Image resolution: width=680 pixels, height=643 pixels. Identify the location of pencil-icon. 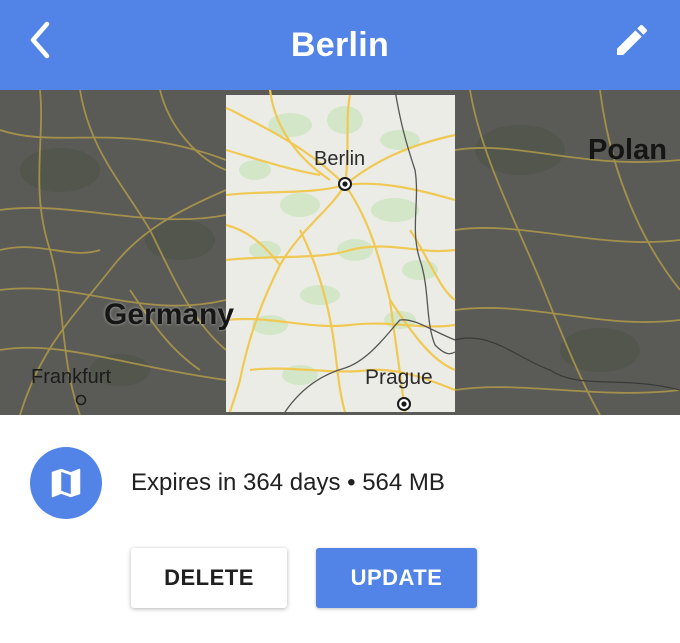
(632, 39).